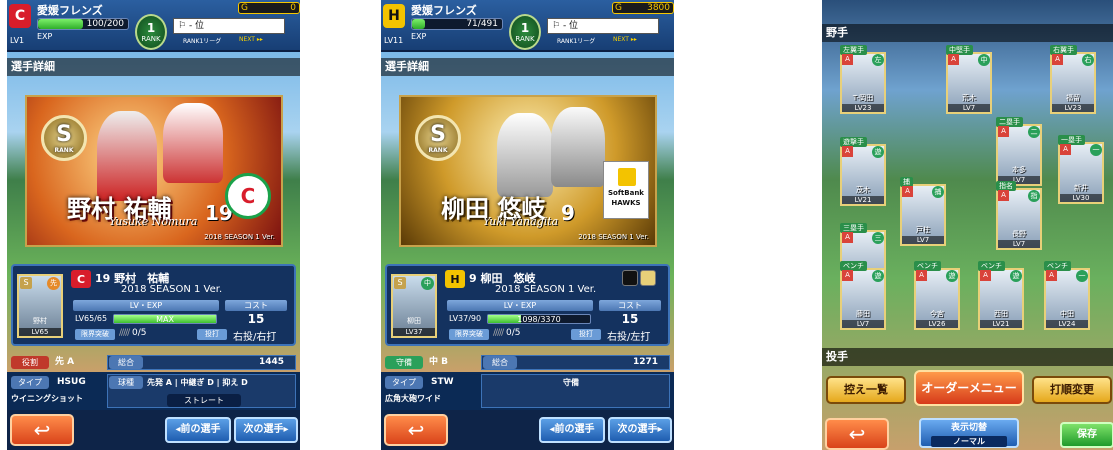 Image resolution: width=1113 pixels, height=450 pixels. What do you see at coordinates (923, 211) in the screenshot?
I see `lineup-player-card: 捕 A 捕戸柱 LV7` at bounding box center [923, 211].